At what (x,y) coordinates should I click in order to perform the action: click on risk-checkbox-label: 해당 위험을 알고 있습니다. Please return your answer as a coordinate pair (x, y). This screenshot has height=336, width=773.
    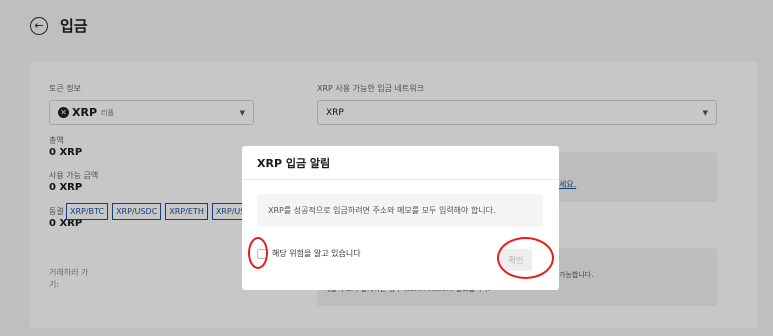
    Looking at the image, I should click on (316, 253).